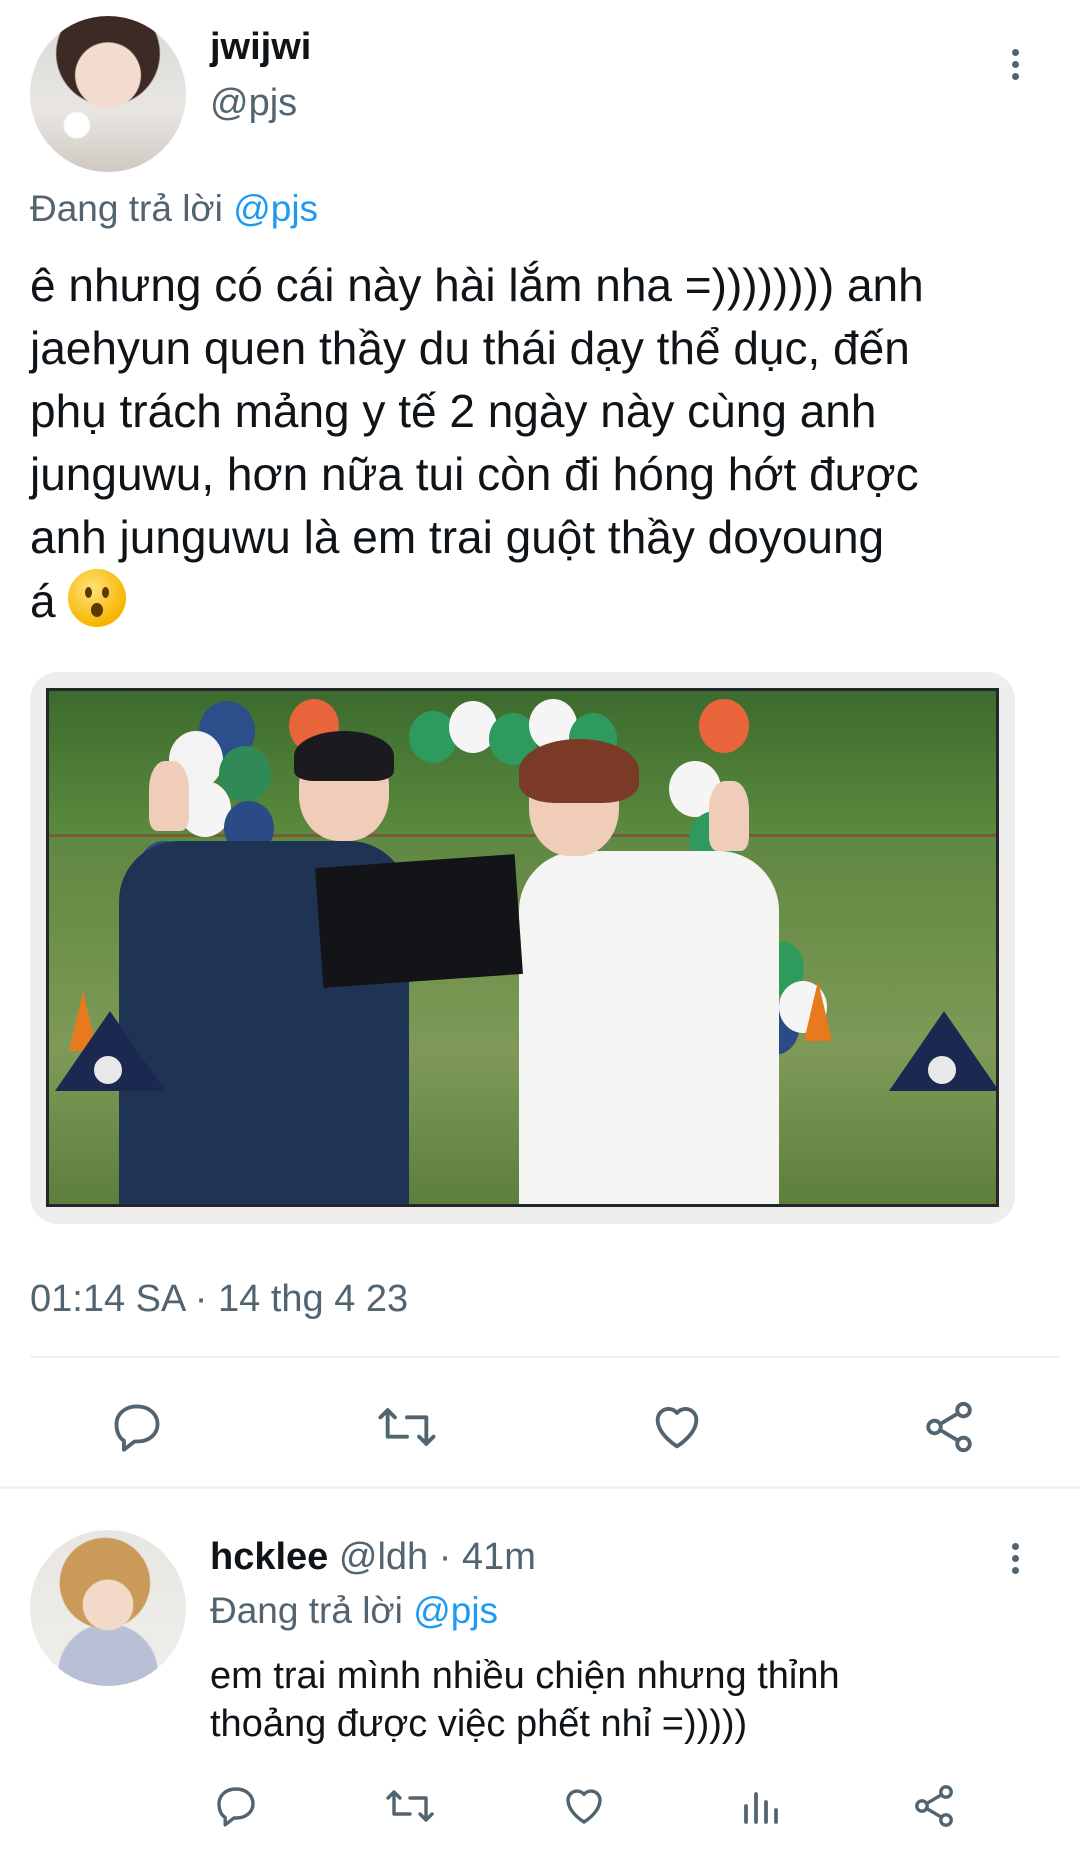 The width and height of the screenshot is (1080, 1852). What do you see at coordinates (584, 1806) in the screenshot?
I see `reply-like-icon` at bounding box center [584, 1806].